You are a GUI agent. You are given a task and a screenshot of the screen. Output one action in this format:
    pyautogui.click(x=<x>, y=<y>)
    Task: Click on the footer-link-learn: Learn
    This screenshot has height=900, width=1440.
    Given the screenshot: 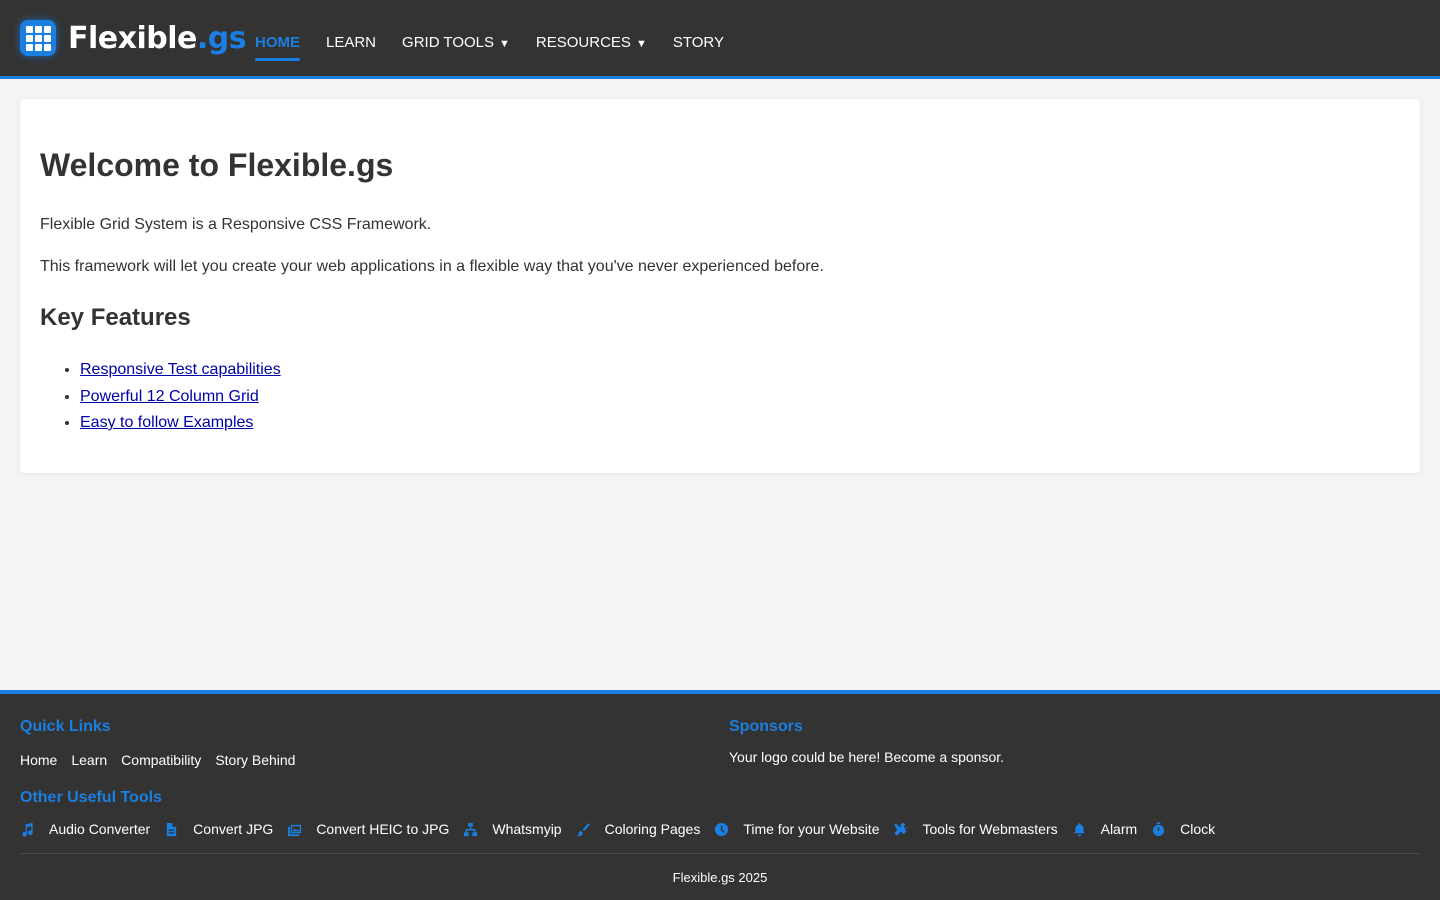 What is the action you would take?
    pyautogui.click(x=89, y=760)
    